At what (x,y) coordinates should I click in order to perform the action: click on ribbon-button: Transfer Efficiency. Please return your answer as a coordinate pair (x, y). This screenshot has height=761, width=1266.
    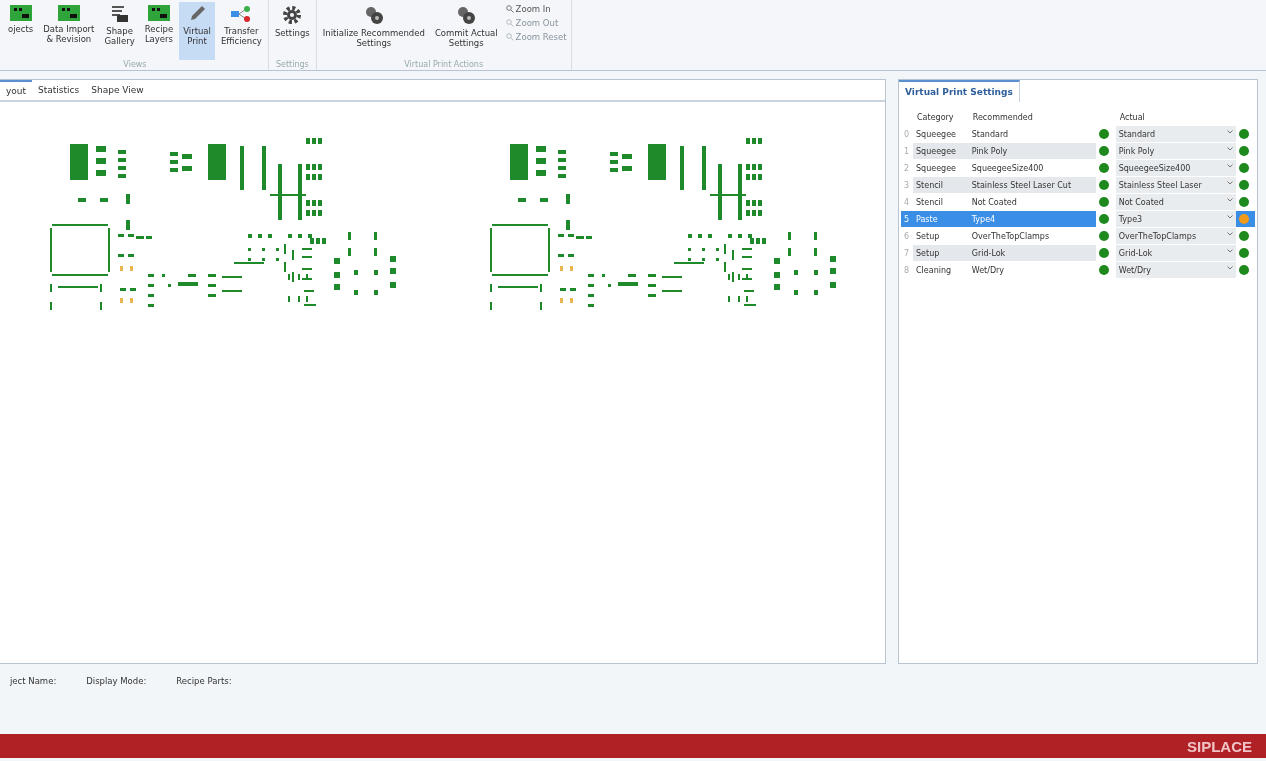
    Looking at the image, I should click on (241, 31).